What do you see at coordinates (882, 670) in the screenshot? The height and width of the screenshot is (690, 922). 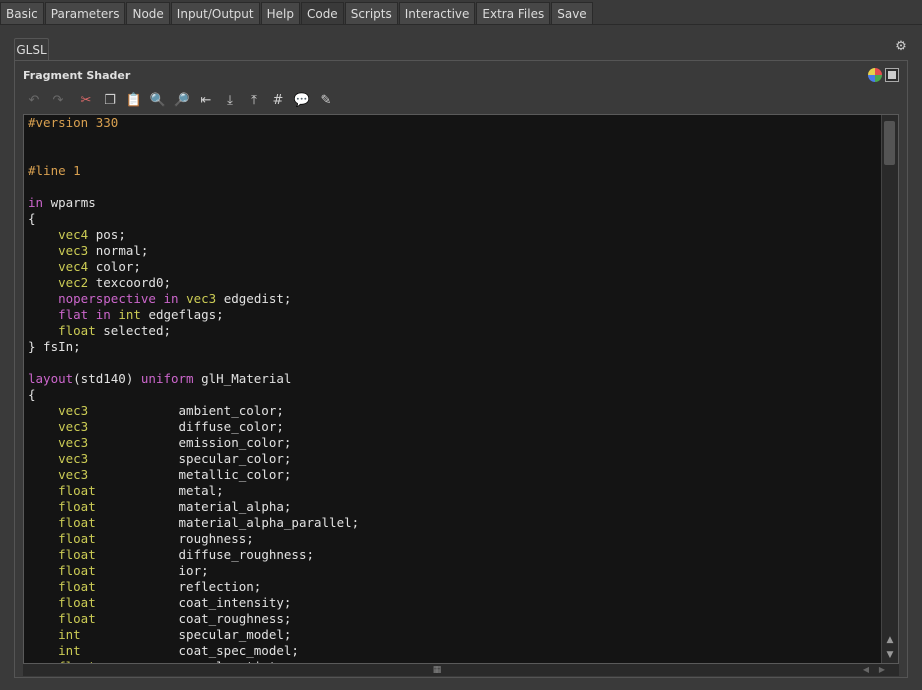 I see `scroll-right-arrow-icon: ▶` at bounding box center [882, 670].